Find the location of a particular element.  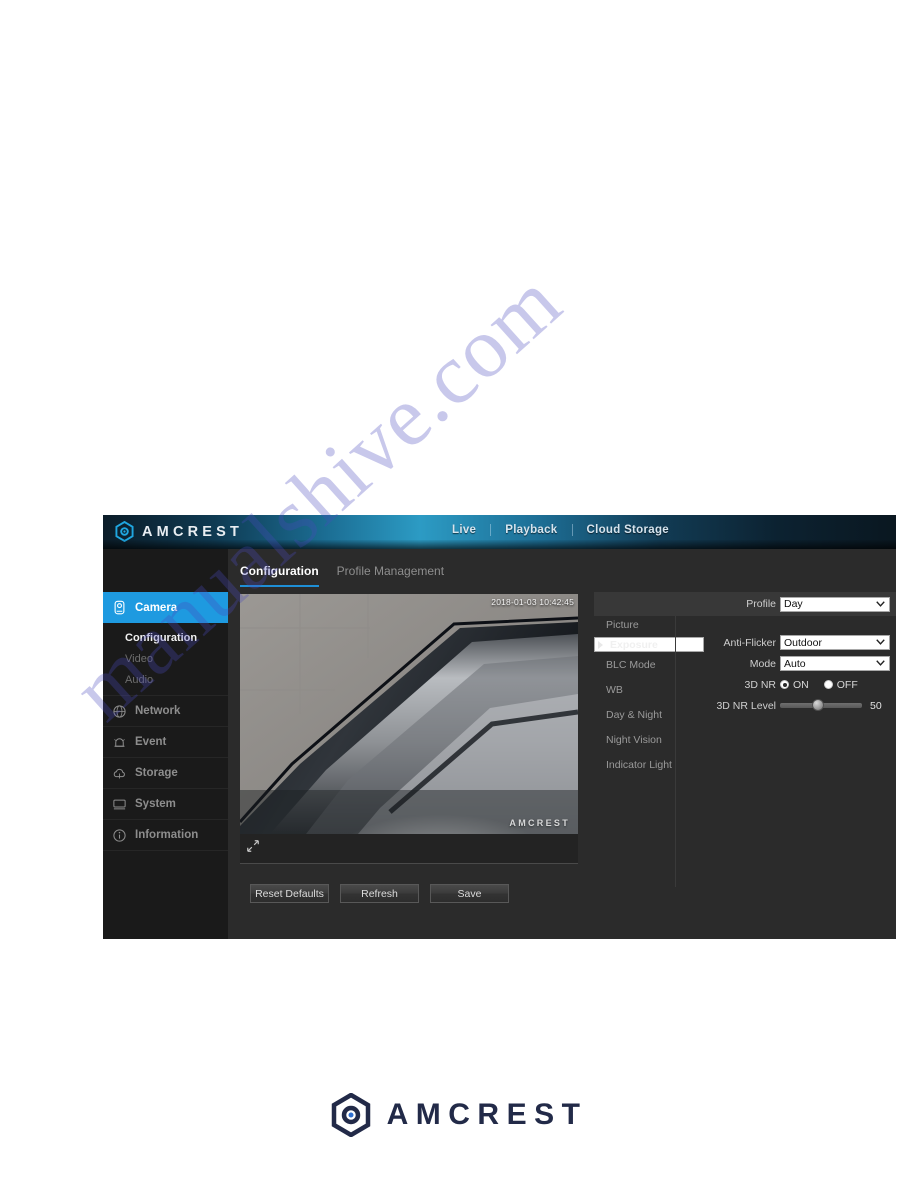

sidebar-subitem-video: Video is located at coordinates (165, 658).